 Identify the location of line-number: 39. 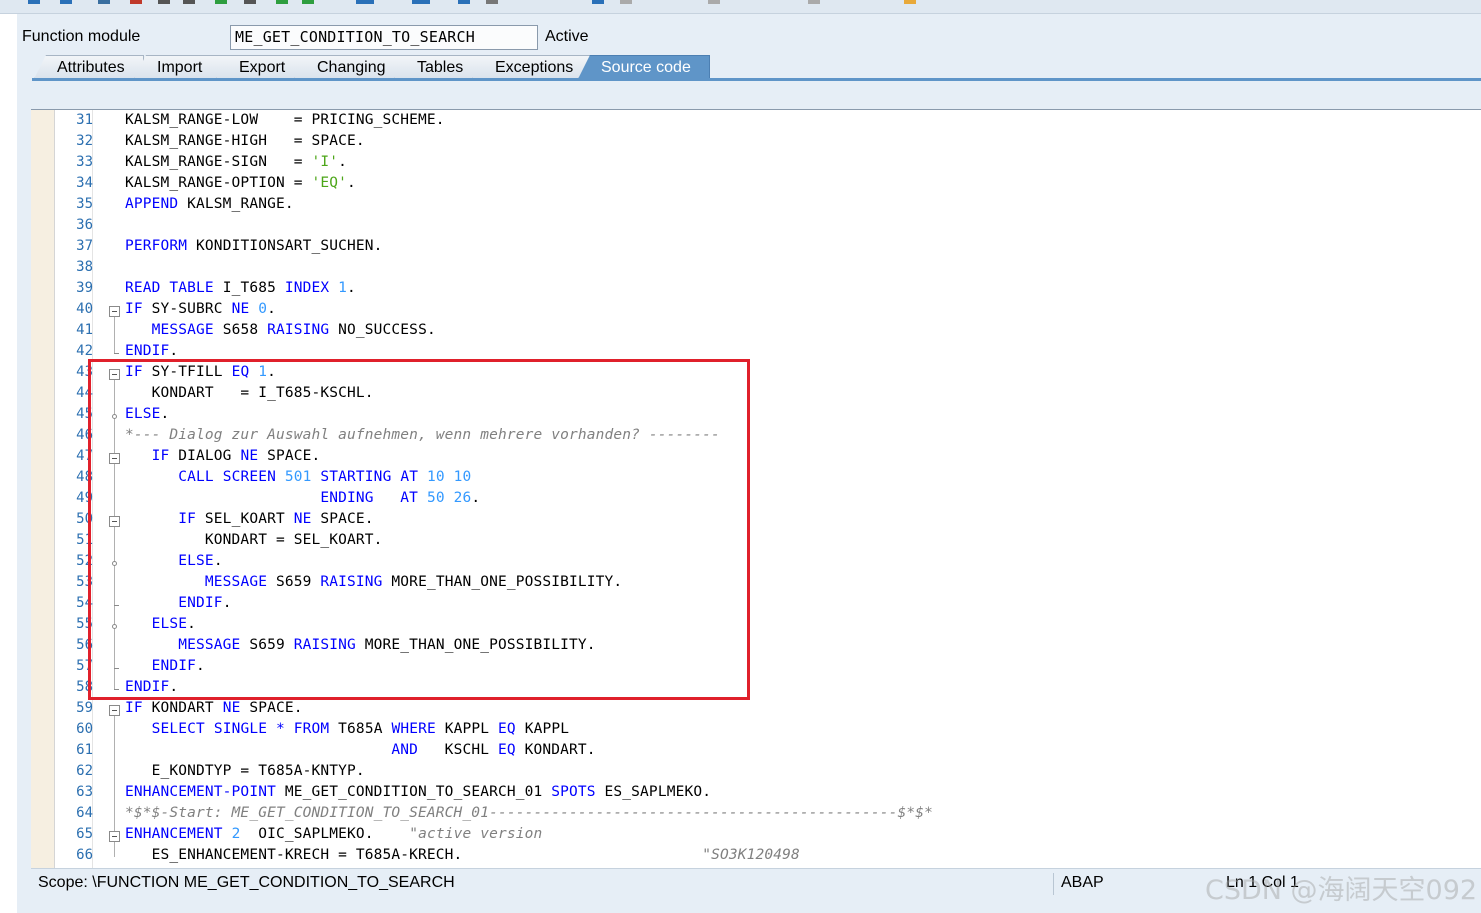
(84, 288).